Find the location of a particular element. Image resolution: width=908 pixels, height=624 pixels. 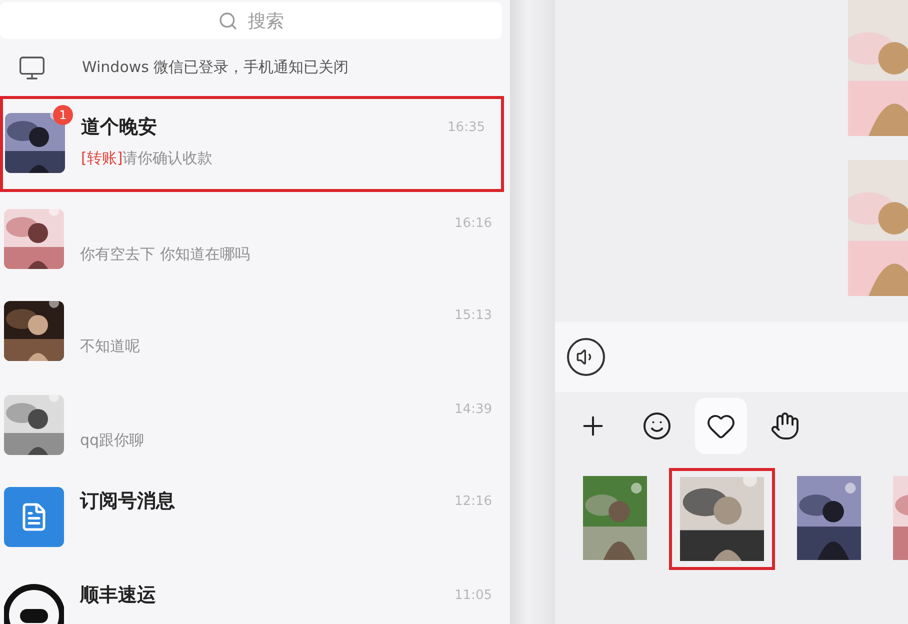

chat-preview: 你有空去下 你知道在哪吗 is located at coordinates (165, 254).